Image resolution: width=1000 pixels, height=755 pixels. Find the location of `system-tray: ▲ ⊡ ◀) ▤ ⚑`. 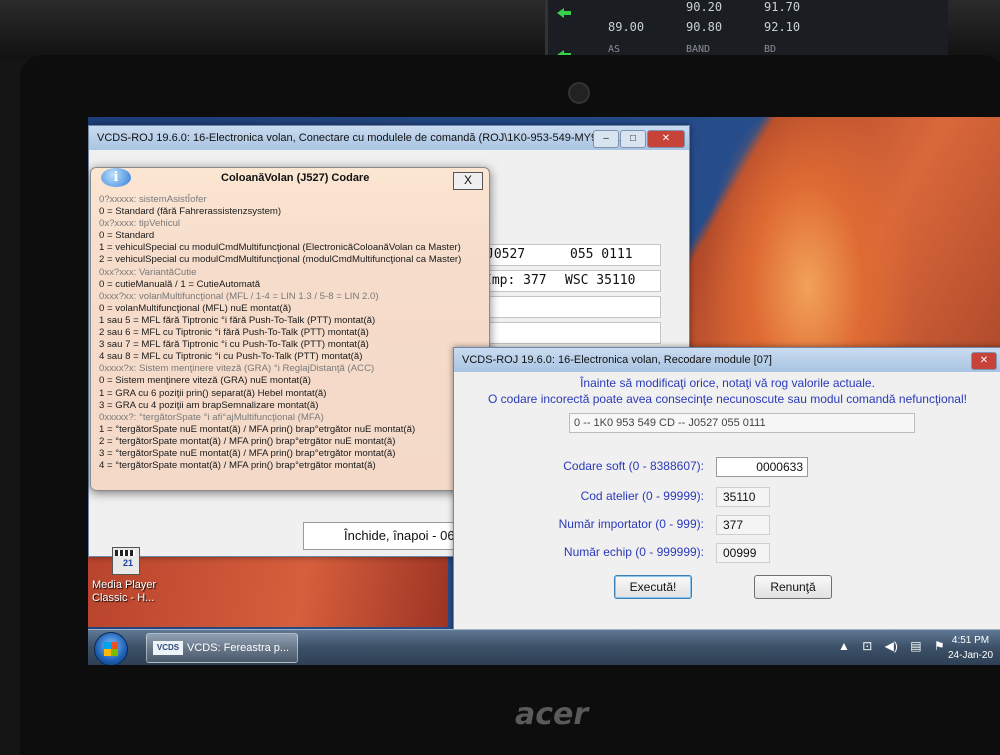

system-tray: ▲ ⊡ ◀) ▤ ⚑ is located at coordinates (896, 646).